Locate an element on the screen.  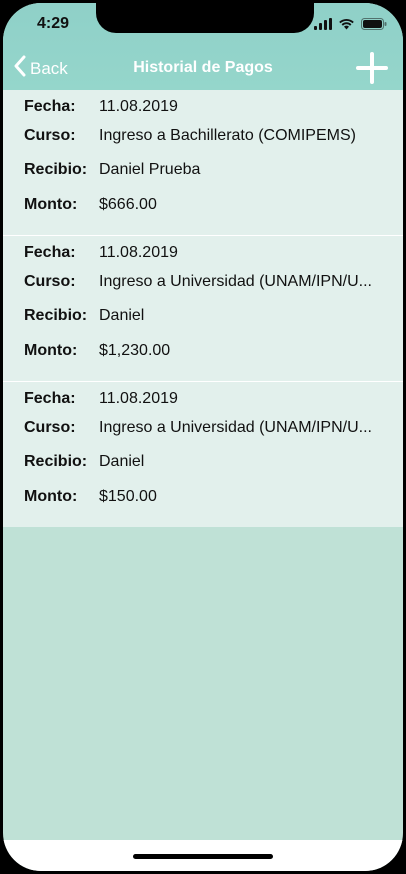
wifi-icon is located at coordinates (346, 26).